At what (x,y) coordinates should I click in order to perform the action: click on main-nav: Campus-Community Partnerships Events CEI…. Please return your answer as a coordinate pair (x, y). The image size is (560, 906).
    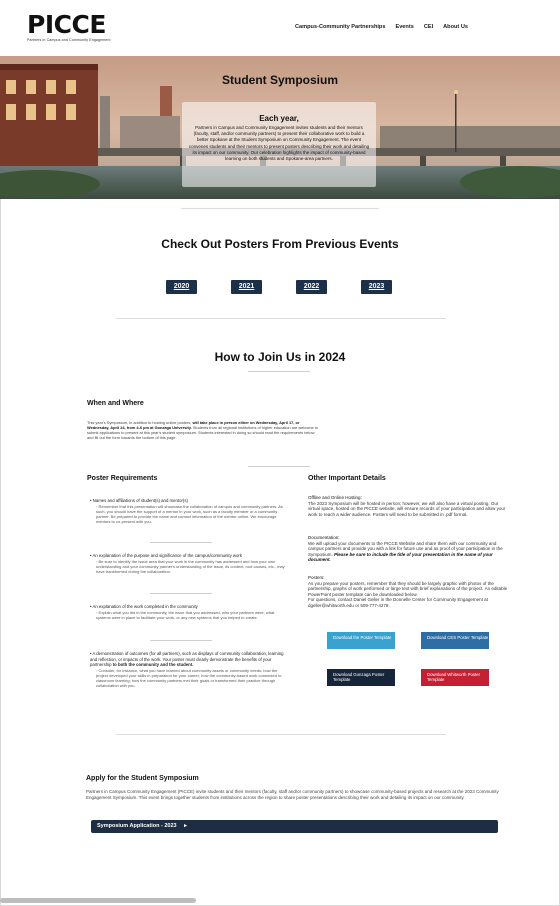
    Looking at the image, I should click on (381, 27).